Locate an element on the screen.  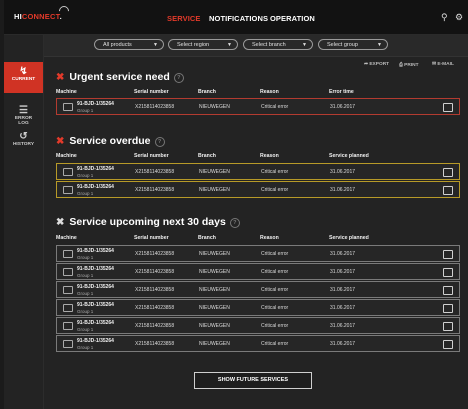
group-select: Select group ▼ is located at coordinates (353, 44).